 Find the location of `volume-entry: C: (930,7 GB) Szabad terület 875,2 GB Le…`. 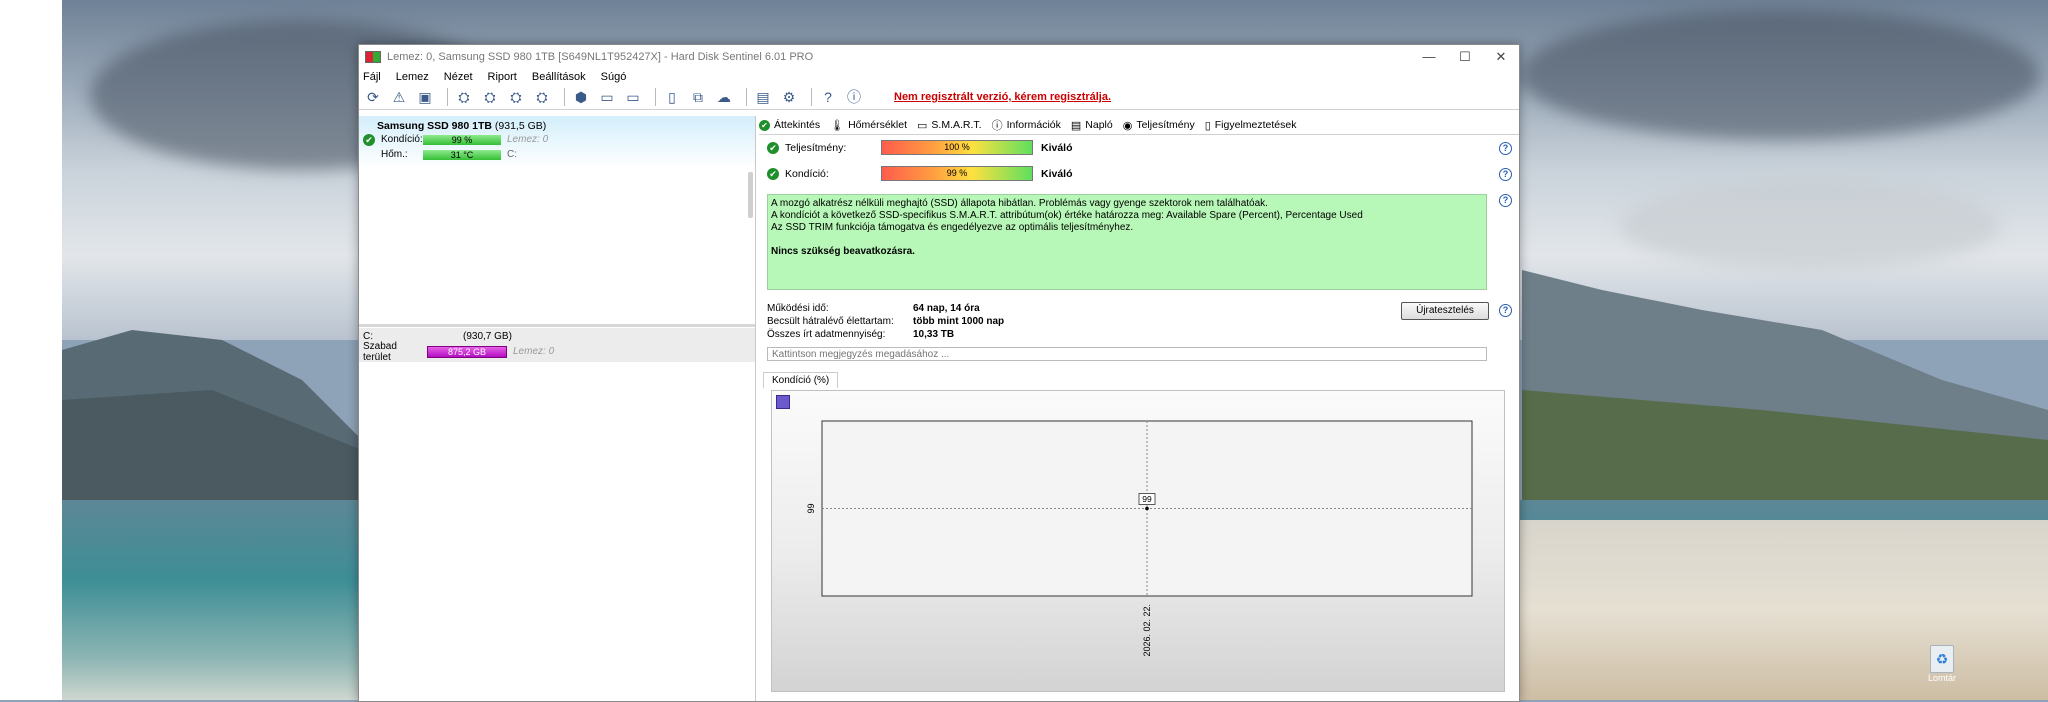

volume-entry: C: (930,7 GB) Szabad terület 875,2 GB Le… is located at coordinates (557, 345).